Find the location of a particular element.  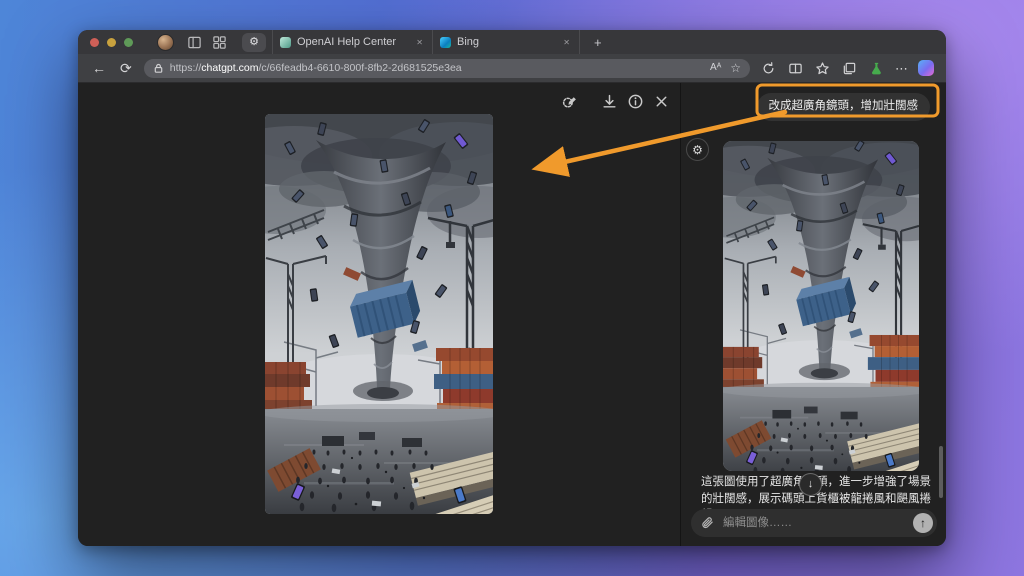

assistant-avatar: ⚙ is located at coordinates (697, 149).